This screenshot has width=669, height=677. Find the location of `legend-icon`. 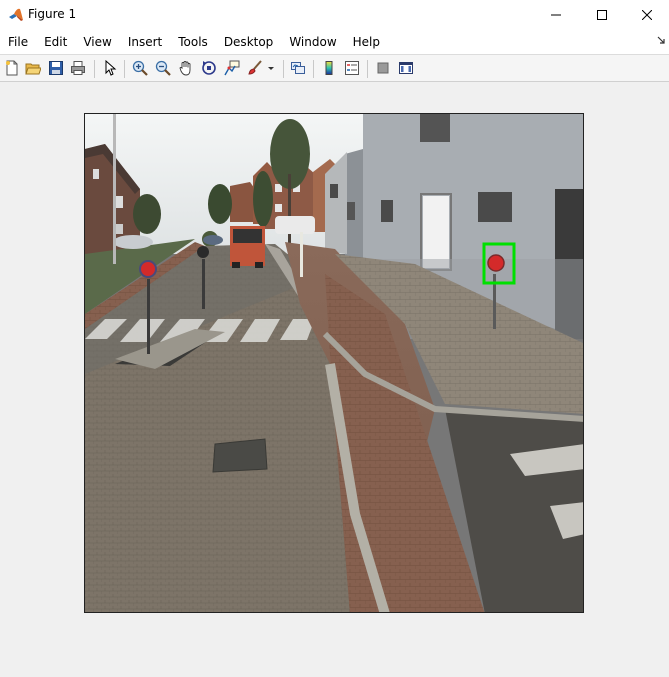

legend-icon is located at coordinates (352, 68).